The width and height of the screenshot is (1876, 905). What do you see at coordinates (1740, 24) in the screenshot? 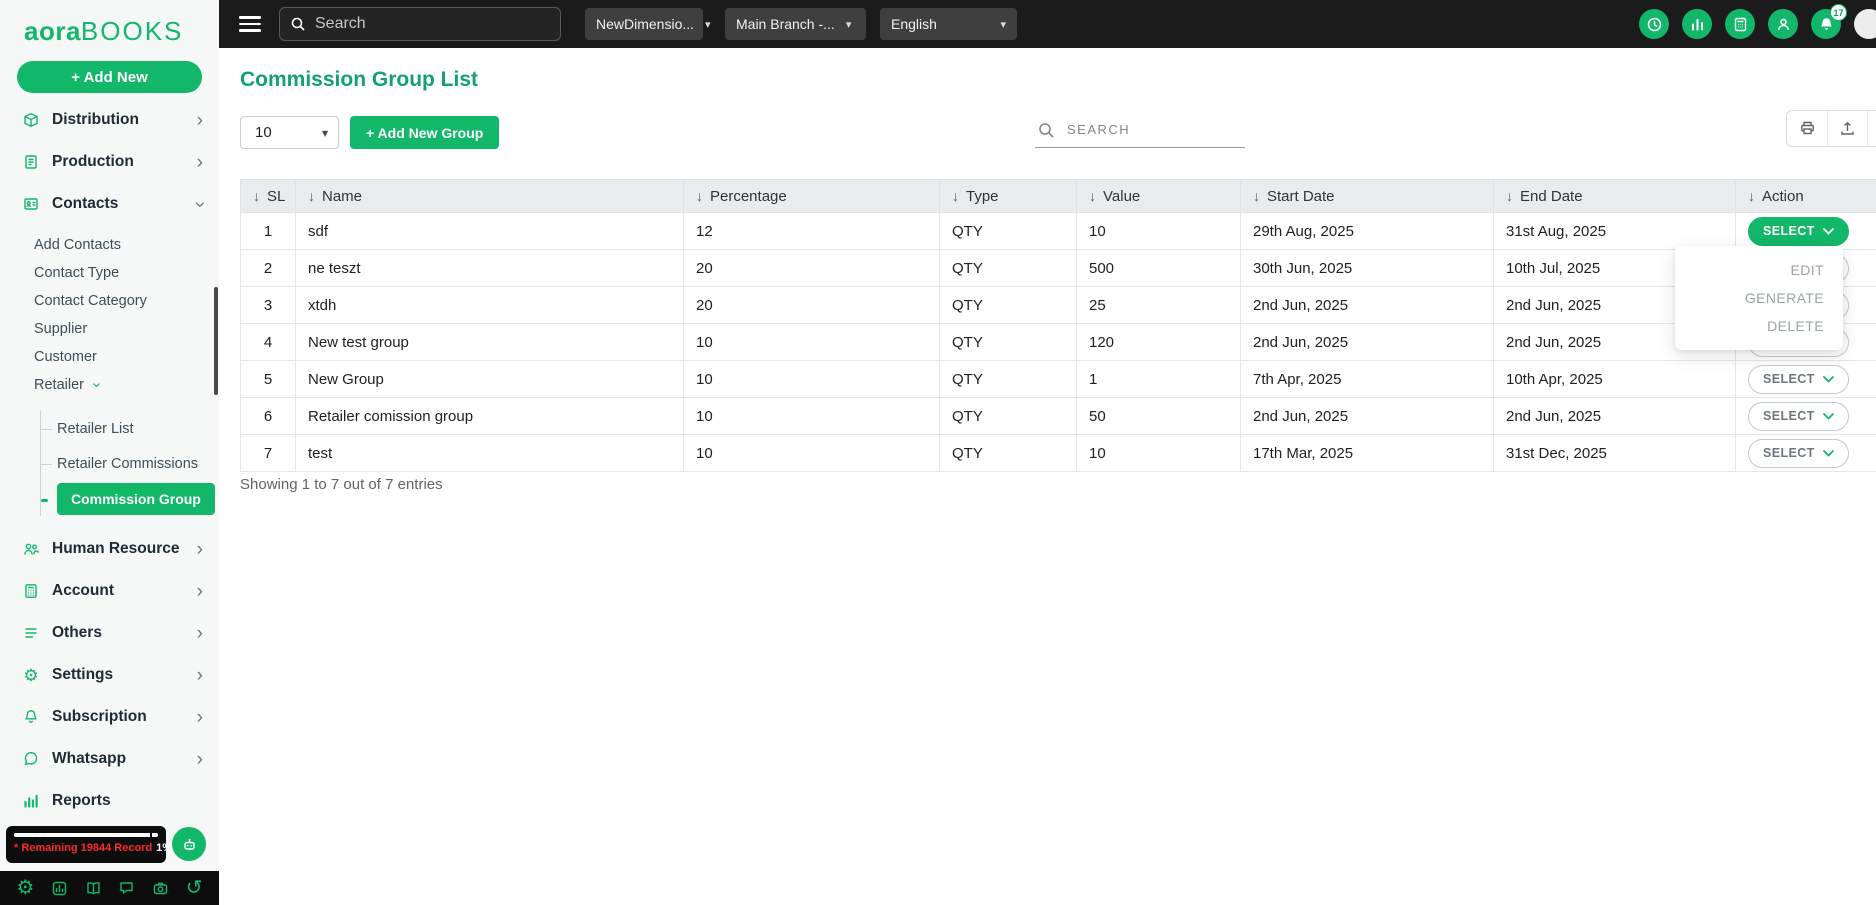
I see `calculator-button` at bounding box center [1740, 24].